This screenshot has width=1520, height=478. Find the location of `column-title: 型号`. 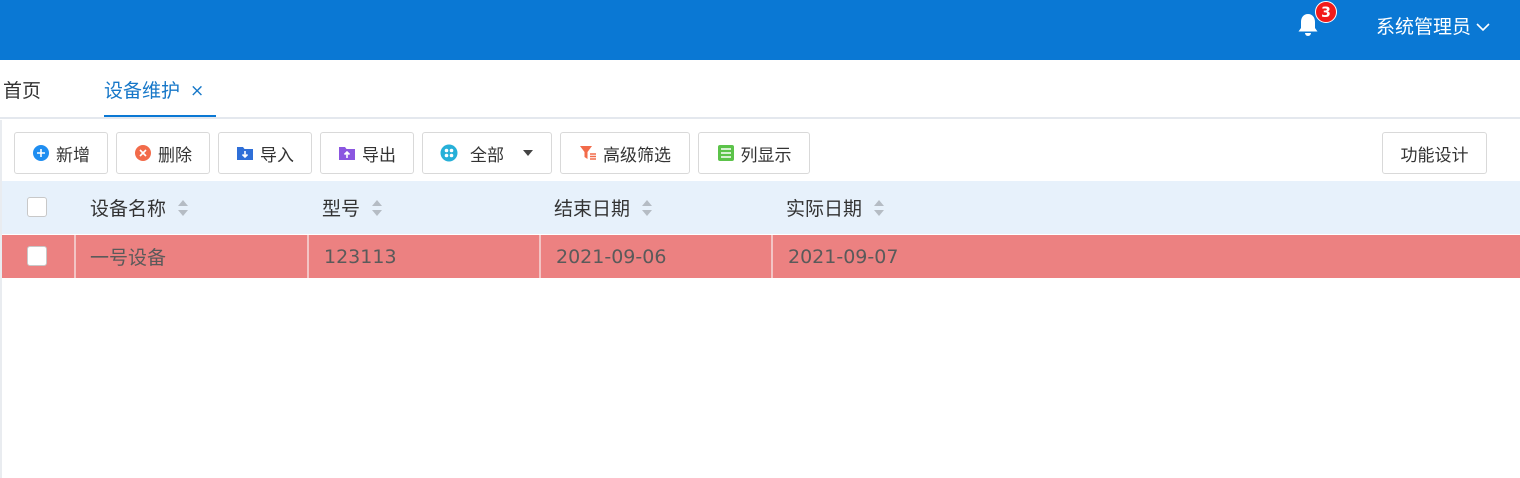

column-title: 型号 is located at coordinates (341, 209).